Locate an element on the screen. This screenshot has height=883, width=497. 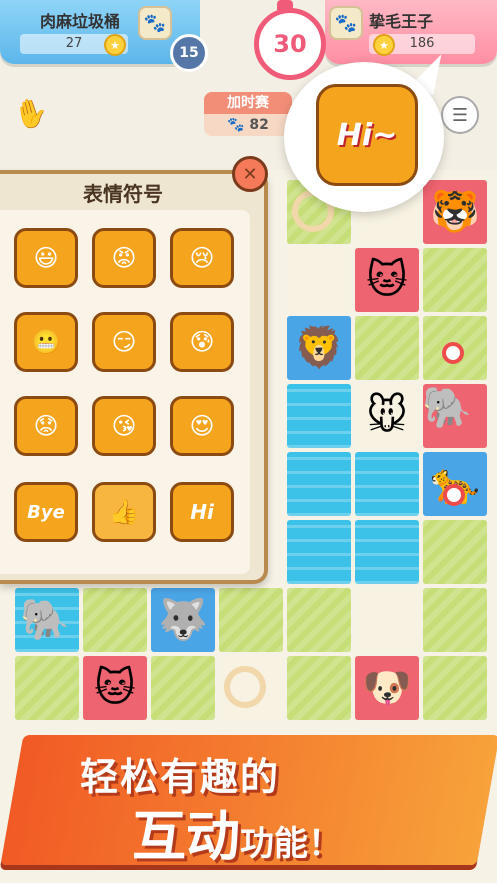
dog-piece: 🐶 is located at coordinates (387, 688).